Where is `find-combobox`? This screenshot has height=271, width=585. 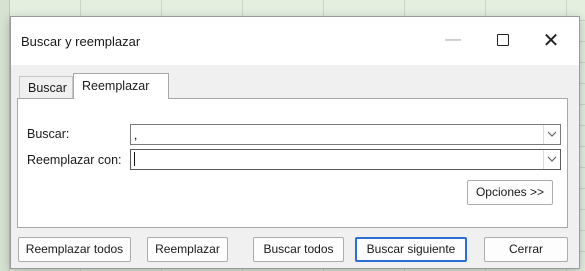 find-combobox is located at coordinates (345, 134).